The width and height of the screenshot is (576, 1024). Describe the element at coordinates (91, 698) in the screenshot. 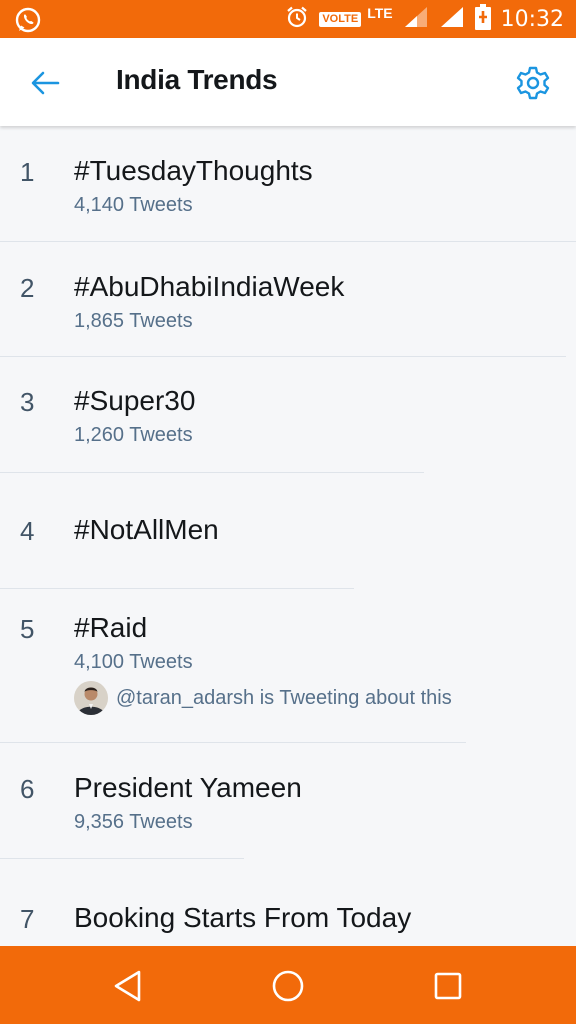

I see `avatar` at that location.